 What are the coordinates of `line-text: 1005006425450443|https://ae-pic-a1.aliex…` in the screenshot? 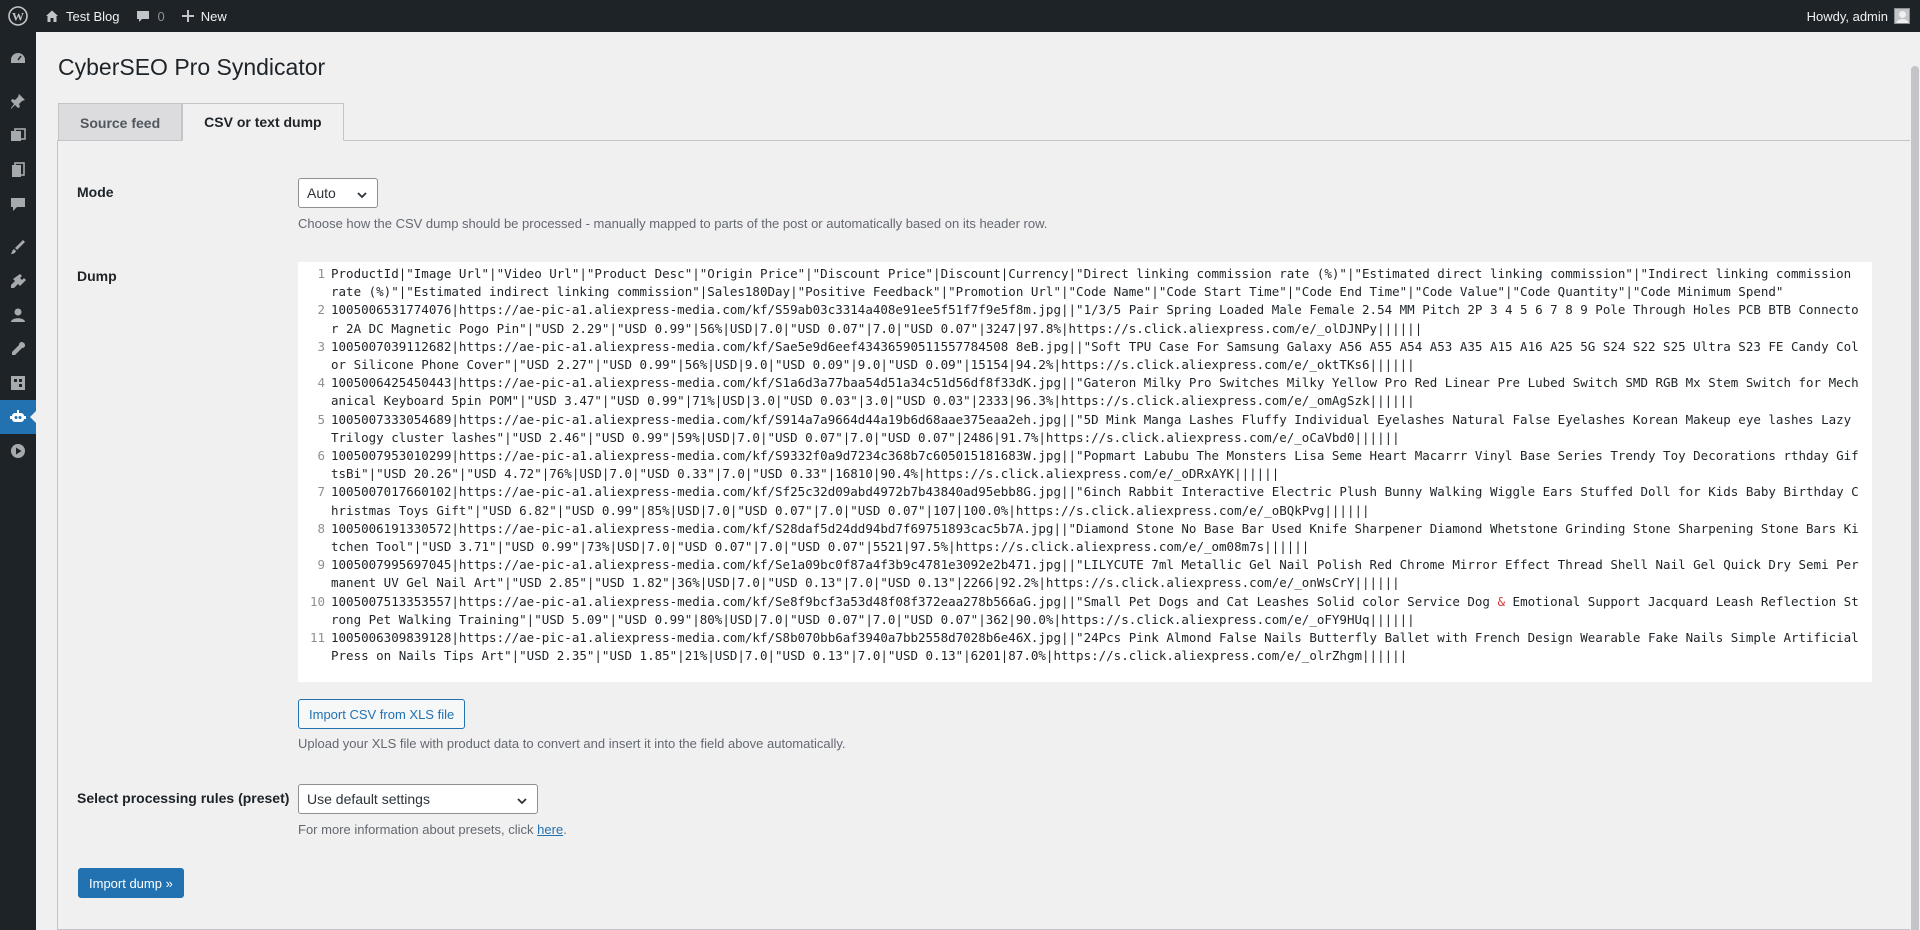 It's located at (1095, 392).